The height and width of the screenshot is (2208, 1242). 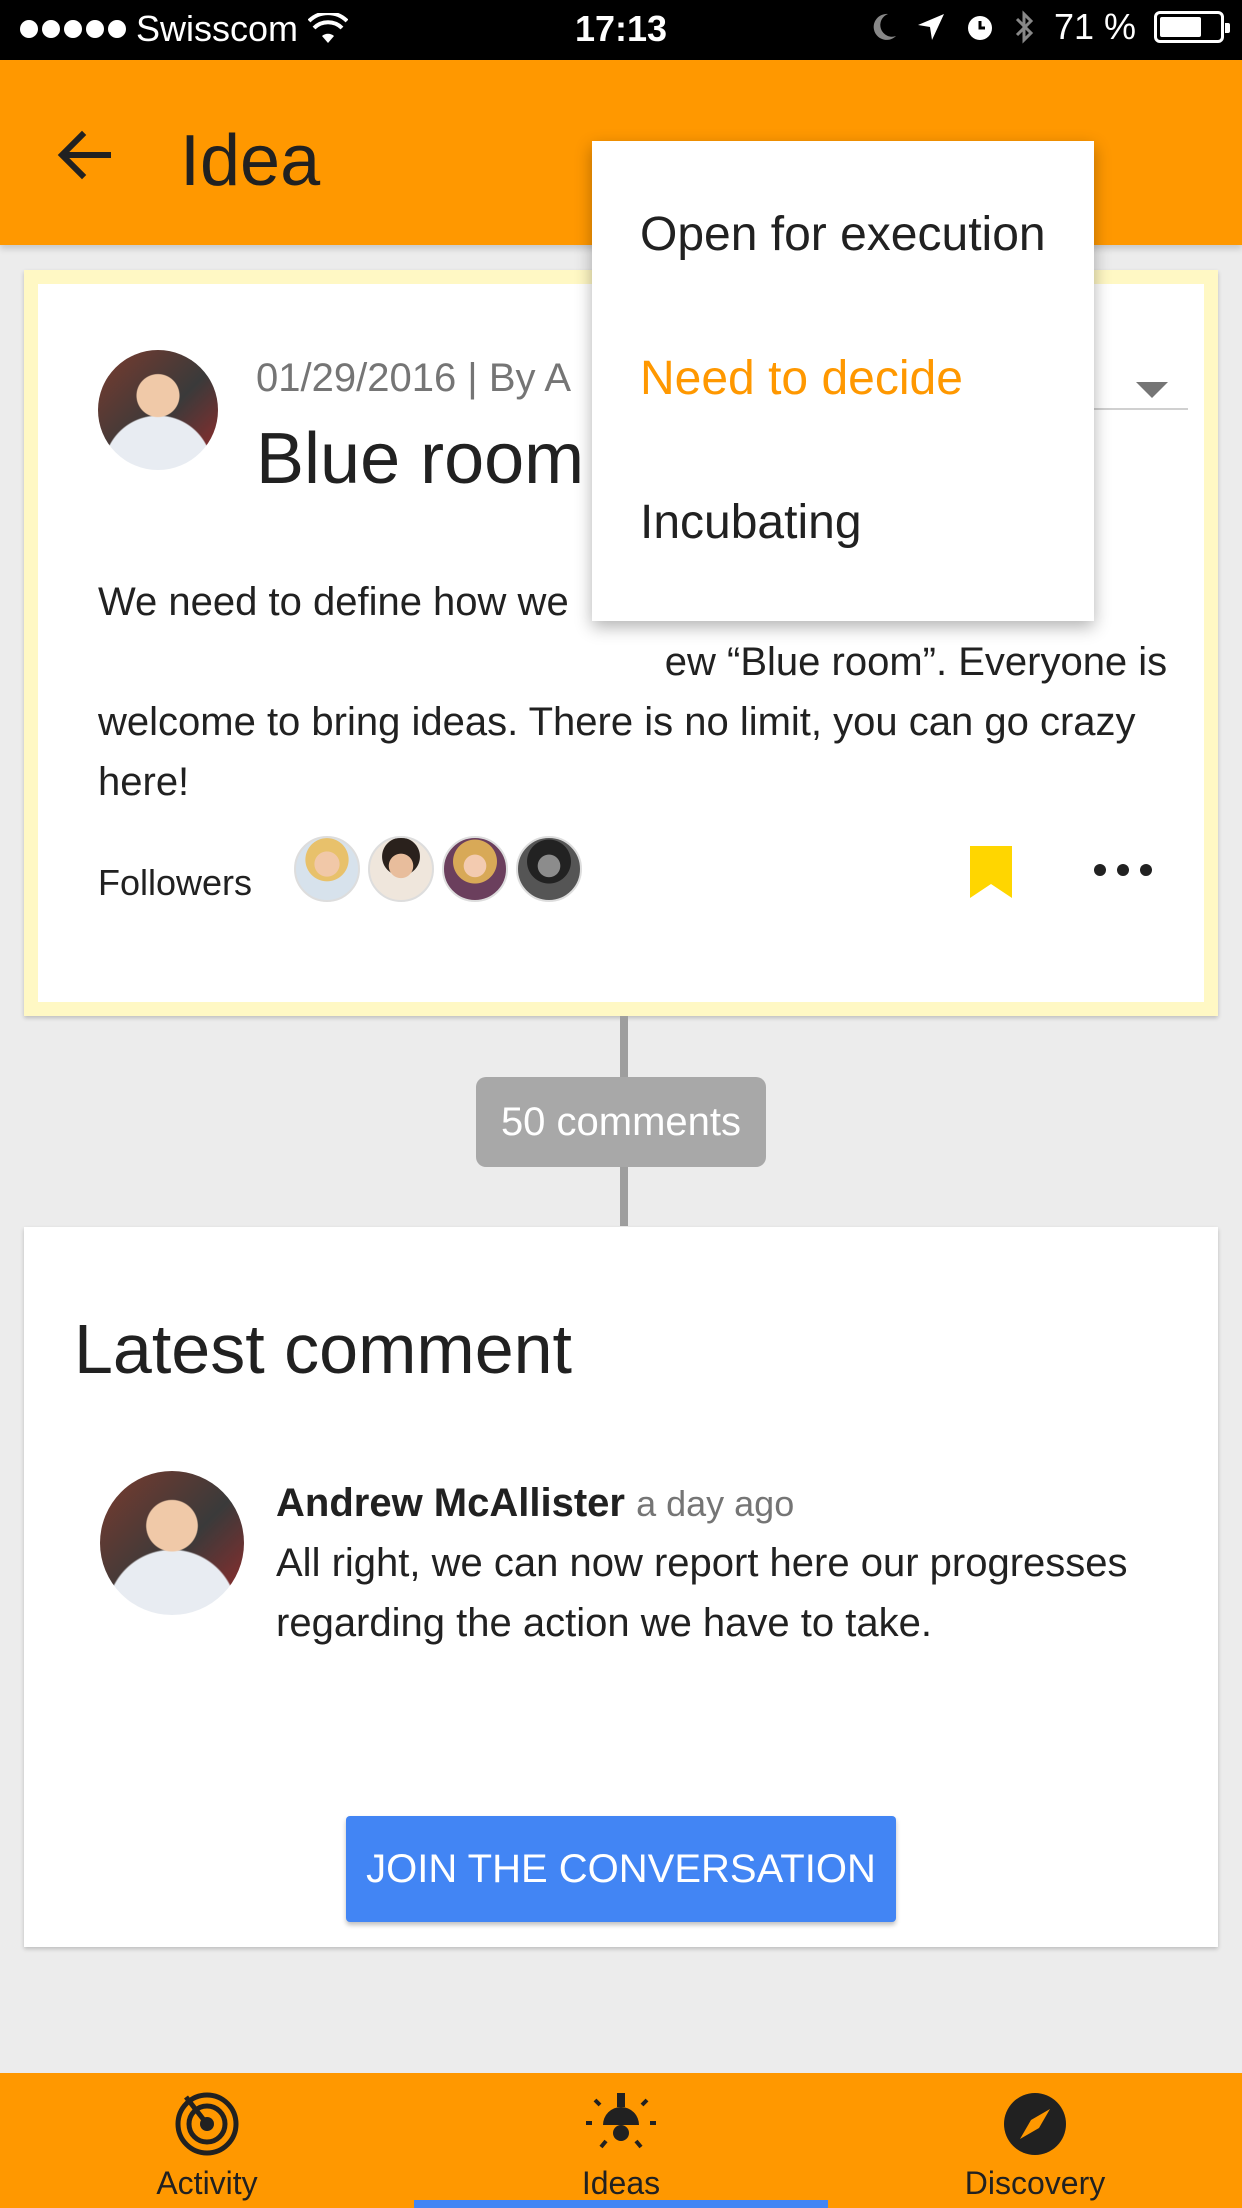 What do you see at coordinates (207, 2124) in the screenshot?
I see `activity-icon` at bounding box center [207, 2124].